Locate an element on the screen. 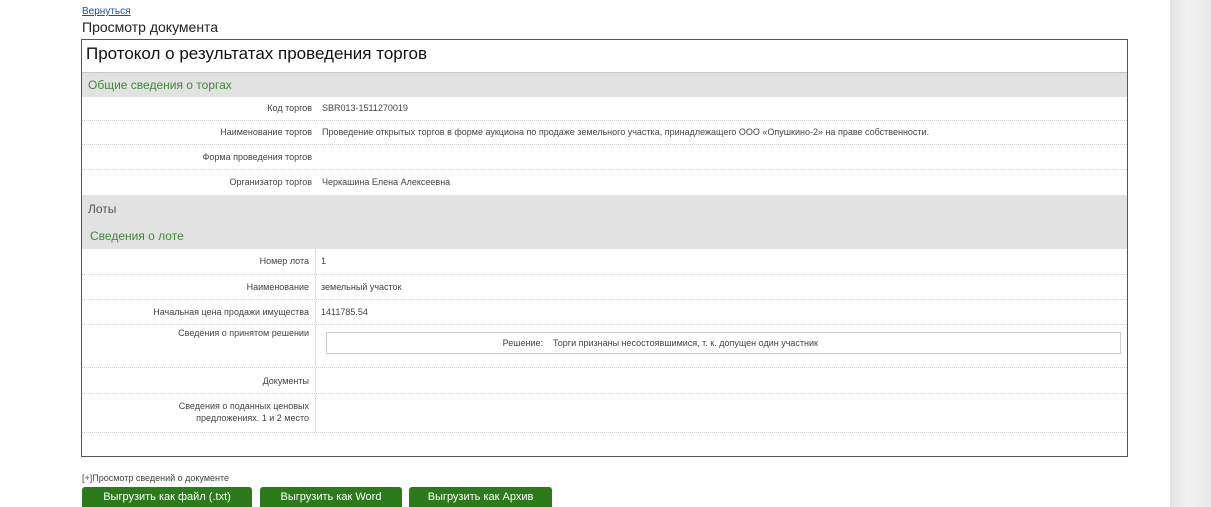  lot-row: Наименование земельный участок is located at coordinates (604, 287).